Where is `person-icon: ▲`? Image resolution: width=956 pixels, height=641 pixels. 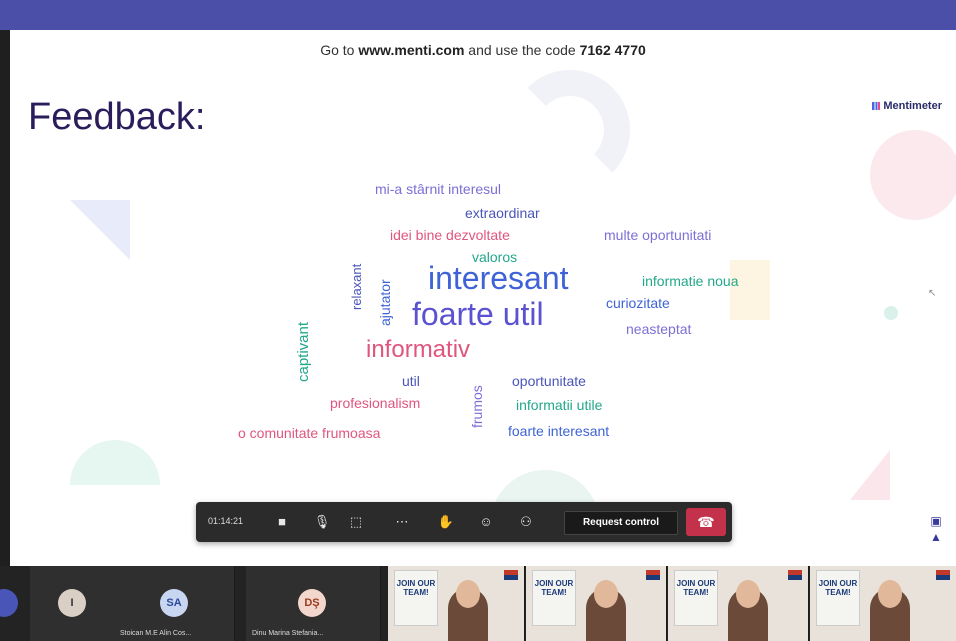
person-icon: ▲ is located at coordinates (936, 537).